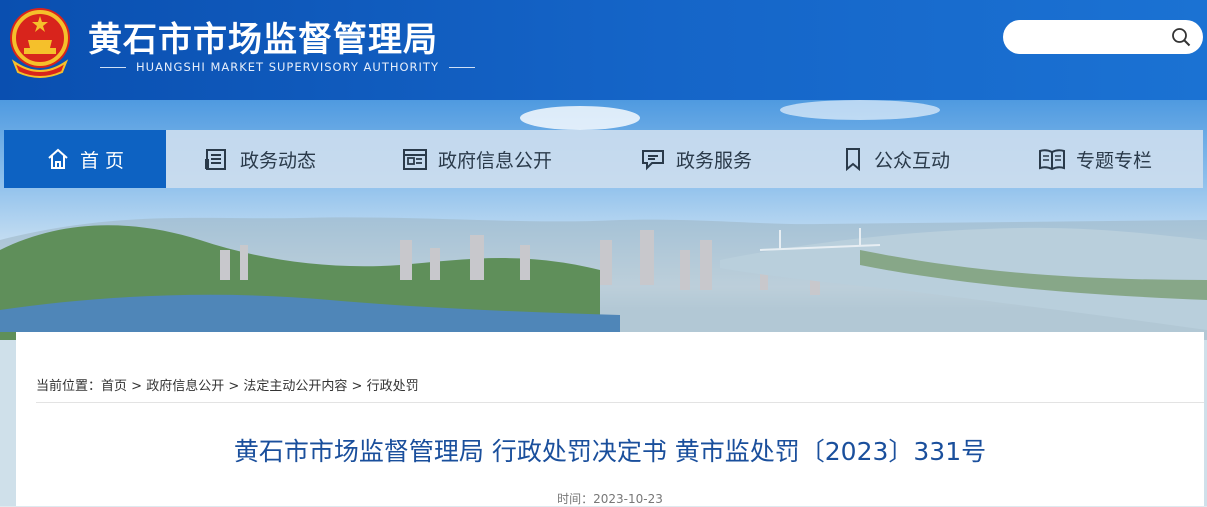 The width and height of the screenshot is (1207, 507). I want to click on info-icon, so click(415, 159).